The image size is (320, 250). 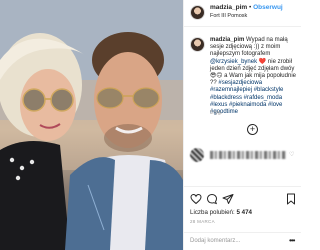 What do you see at coordinates (242, 241) in the screenshot?
I see `add-comment-bar: Dodaj komentarz... •••` at bounding box center [242, 241].